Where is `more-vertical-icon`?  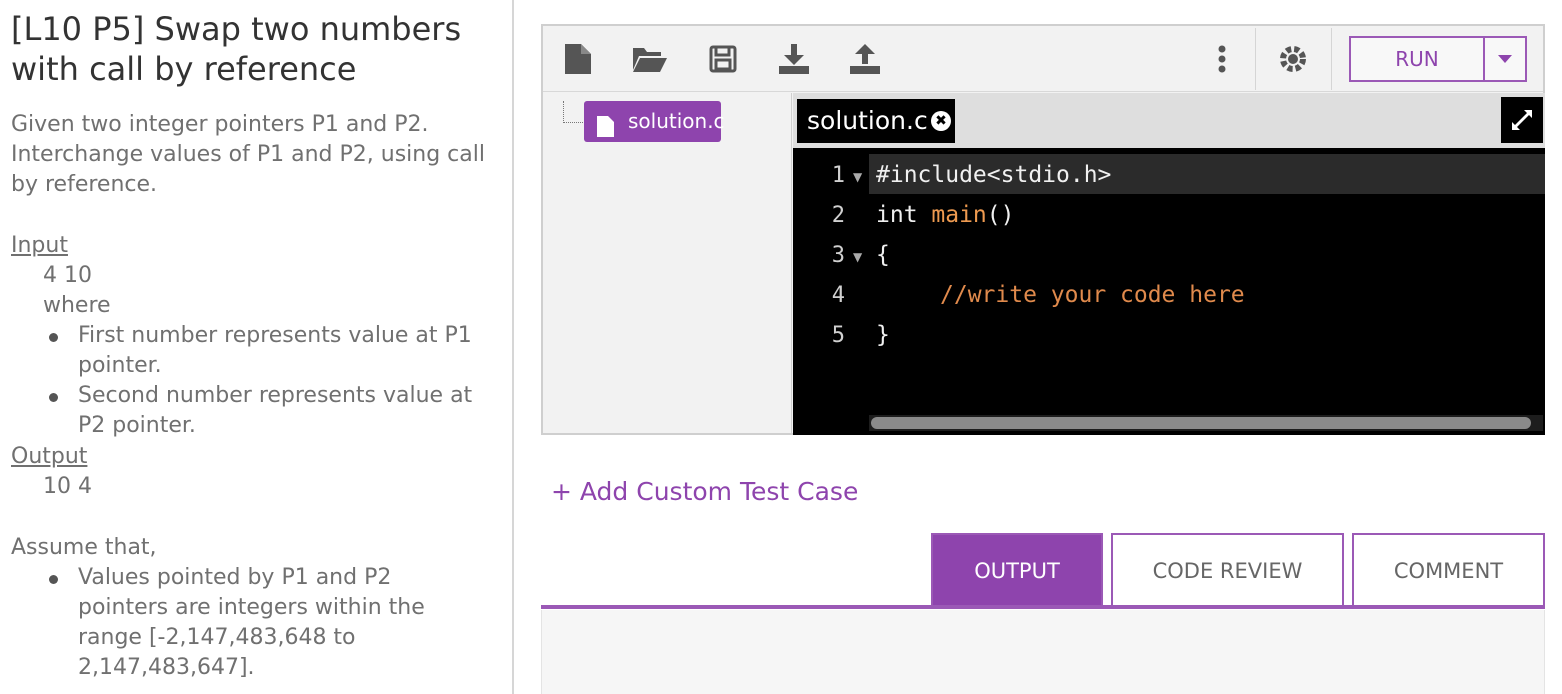 more-vertical-icon is located at coordinates (1222, 59).